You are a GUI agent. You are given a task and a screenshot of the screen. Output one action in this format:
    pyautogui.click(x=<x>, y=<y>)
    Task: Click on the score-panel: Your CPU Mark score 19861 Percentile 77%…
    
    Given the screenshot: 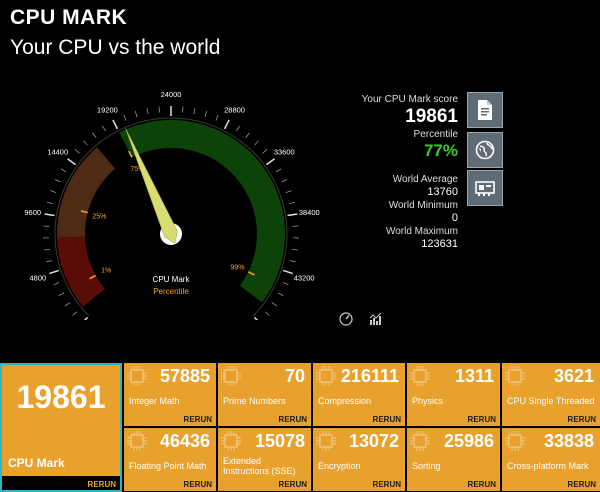 What is the action you would take?
    pyautogui.click(x=383, y=172)
    